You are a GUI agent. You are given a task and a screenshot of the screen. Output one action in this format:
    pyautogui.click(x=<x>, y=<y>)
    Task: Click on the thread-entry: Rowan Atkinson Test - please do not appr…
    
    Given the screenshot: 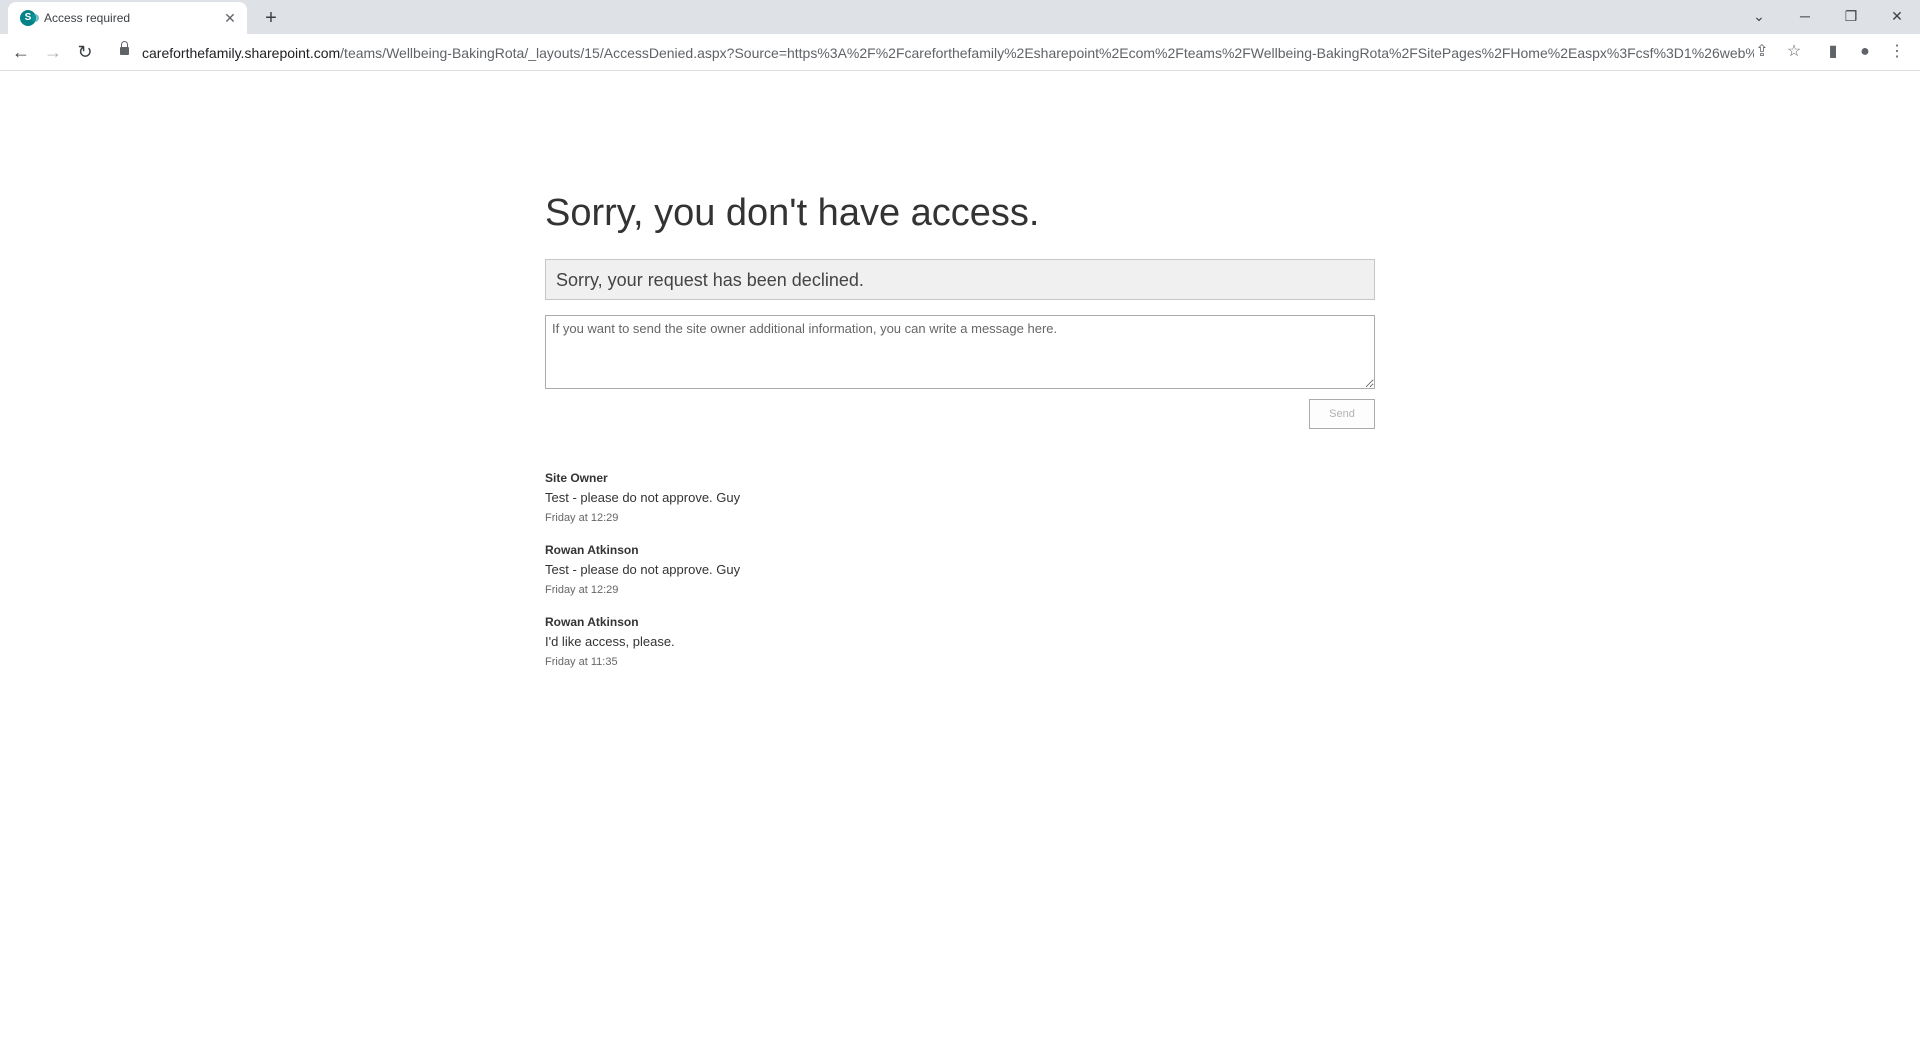 What is the action you would take?
    pyautogui.click(x=960, y=576)
    